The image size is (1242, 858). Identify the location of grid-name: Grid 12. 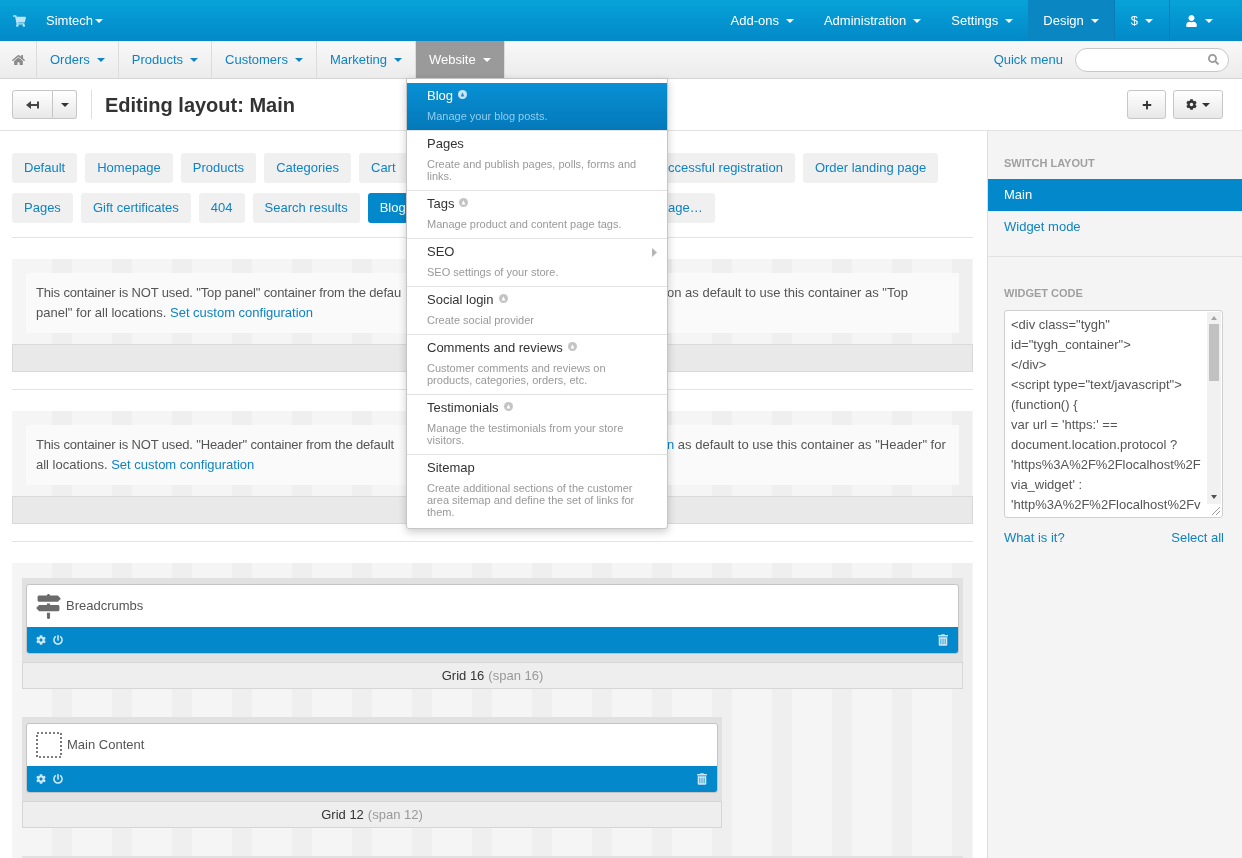
(342, 814).